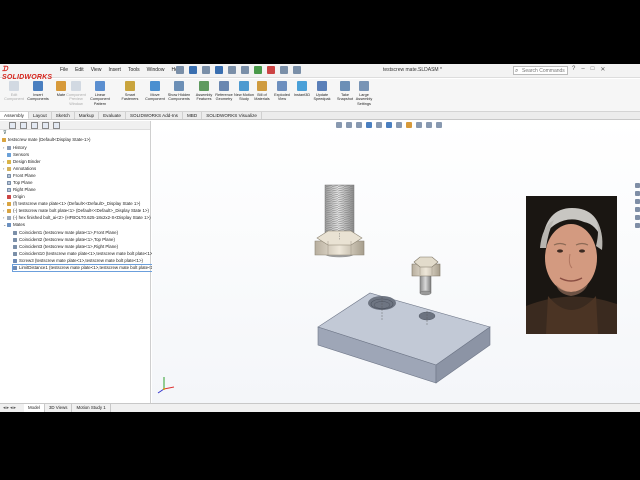 The width and height of the screenshot is (640, 480). What do you see at coordinates (637, 217) in the screenshot?
I see `appearances-icon` at bounding box center [637, 217].